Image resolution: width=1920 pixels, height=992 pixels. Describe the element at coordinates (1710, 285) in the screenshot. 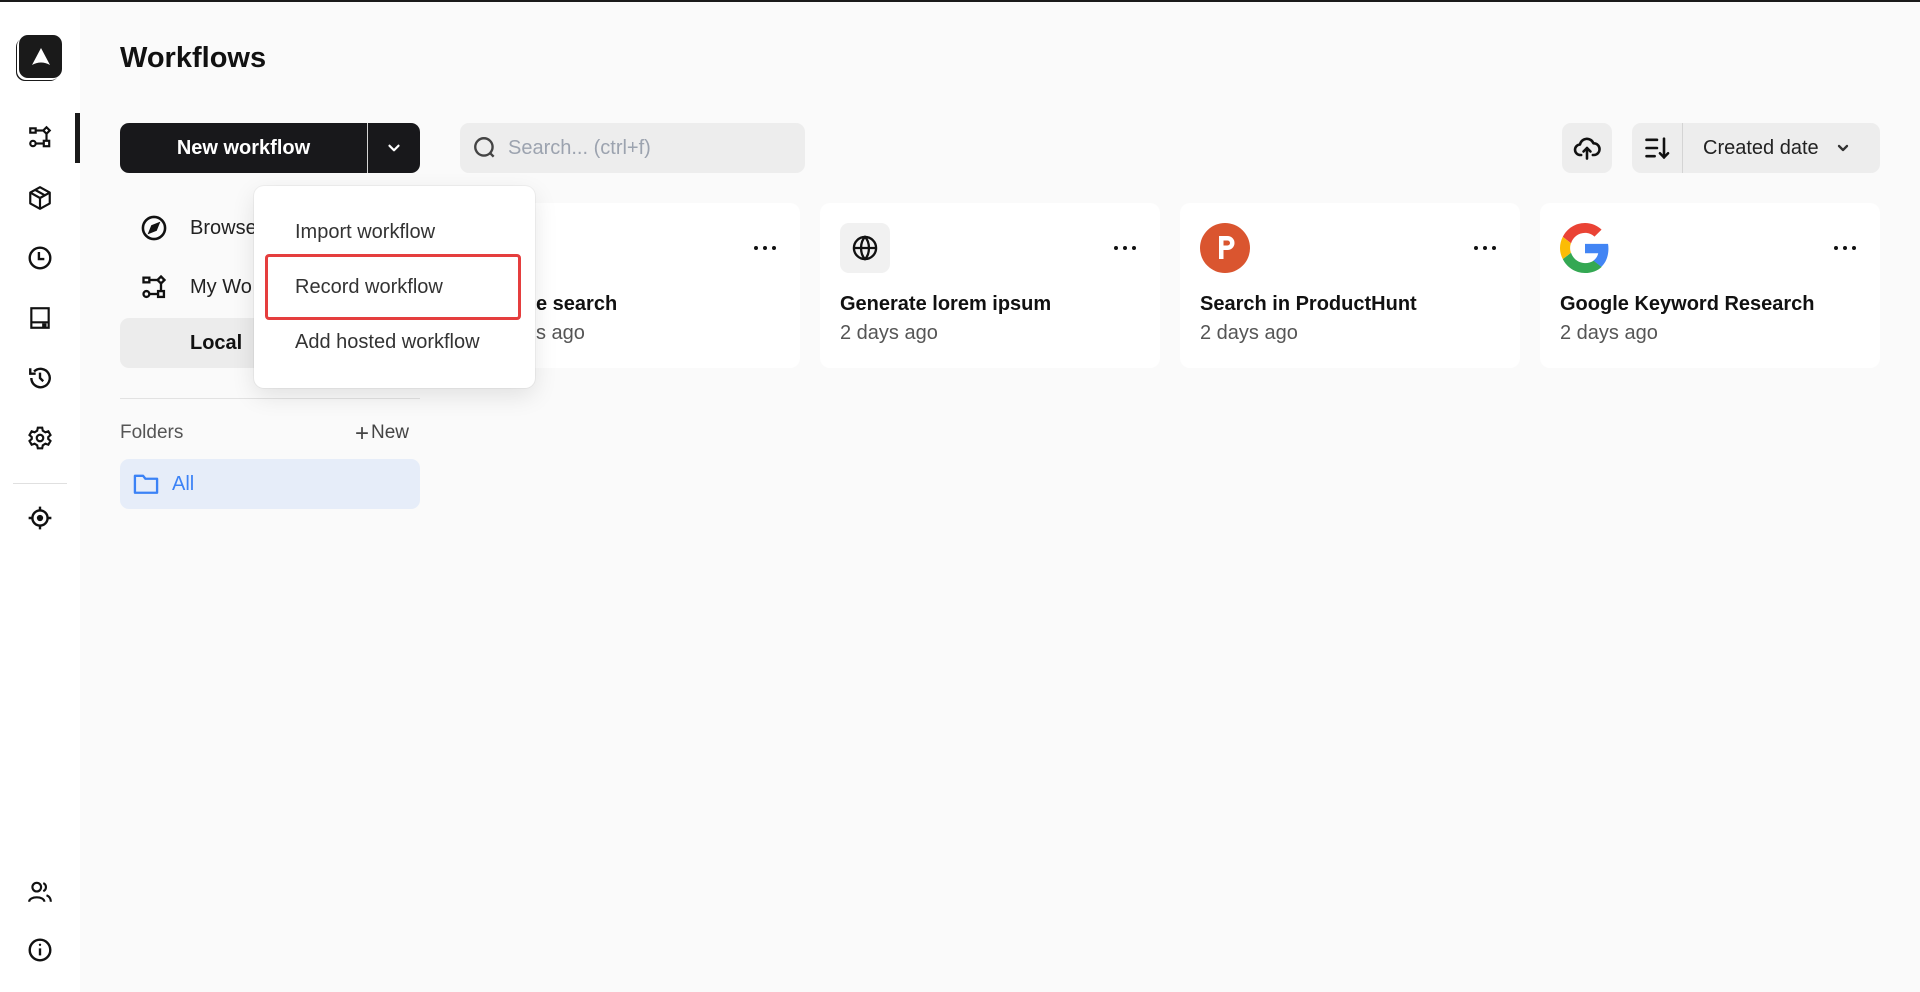

I see `workflow-card: Google Keyword Research 2 days ago` at that location.